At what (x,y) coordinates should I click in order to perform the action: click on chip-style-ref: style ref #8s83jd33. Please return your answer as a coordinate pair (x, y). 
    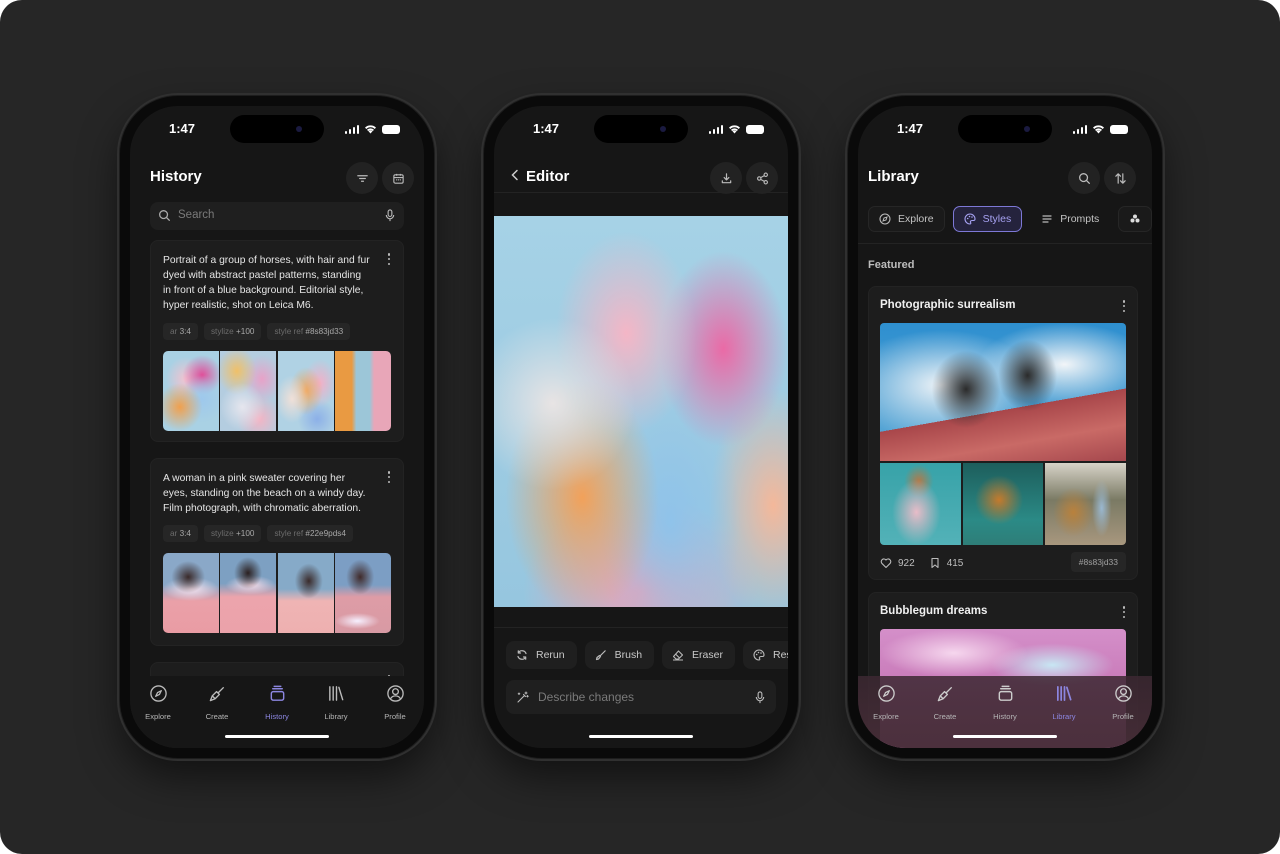
    Looking at the image, I should click on (309, 331).